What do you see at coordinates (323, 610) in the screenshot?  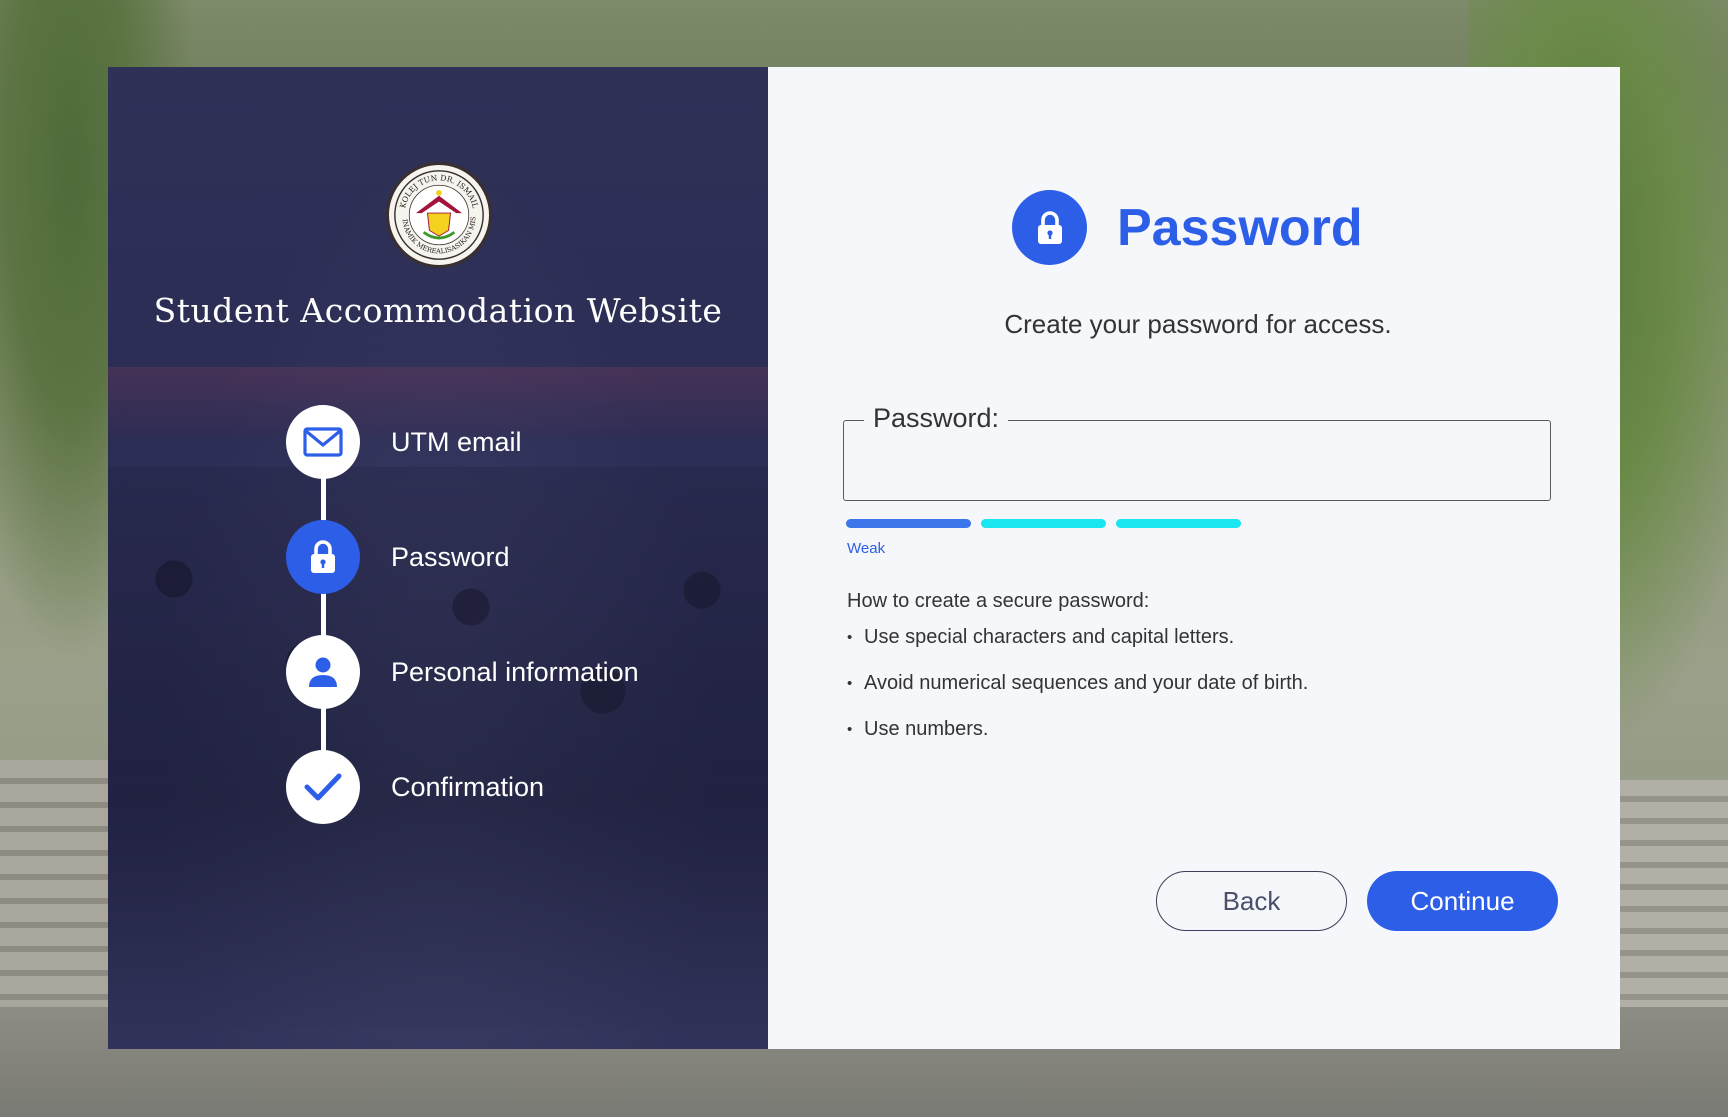 I see `progress-connector-line` at bounding box center [323, 610].